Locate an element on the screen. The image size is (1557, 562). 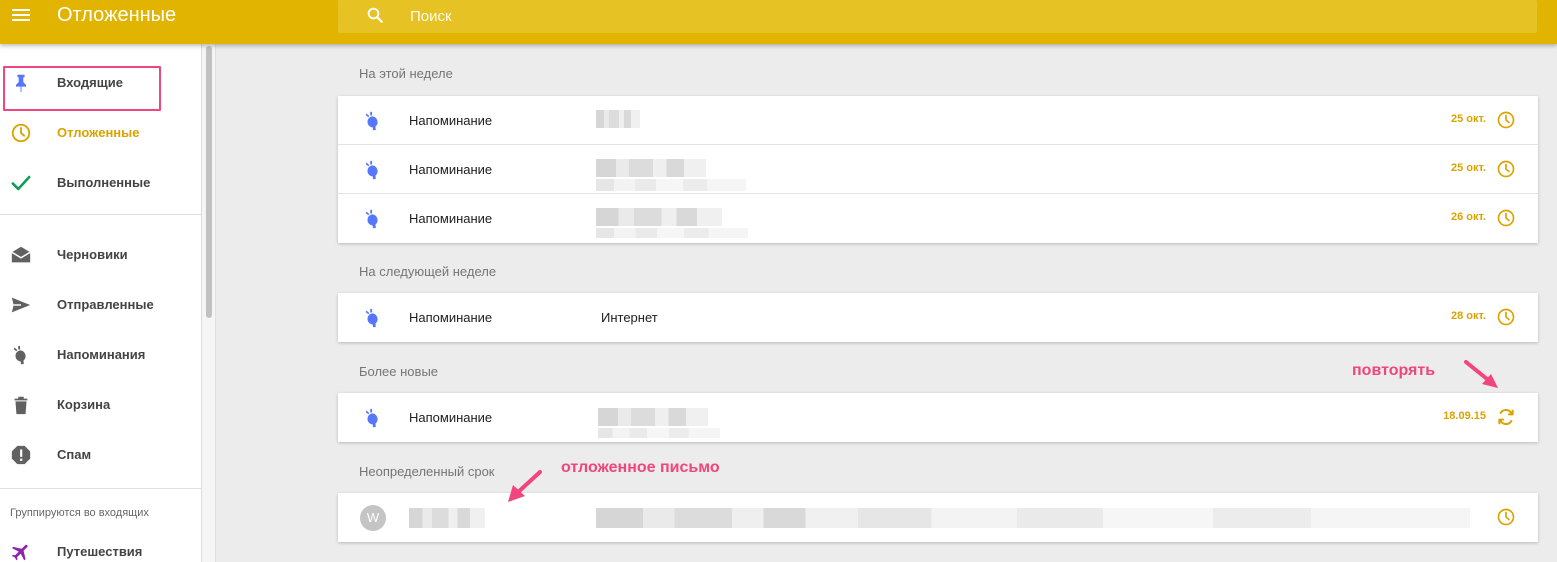
reminder-card: Напоминание Интернет 28 окт. is located at coordinates (938, 317).